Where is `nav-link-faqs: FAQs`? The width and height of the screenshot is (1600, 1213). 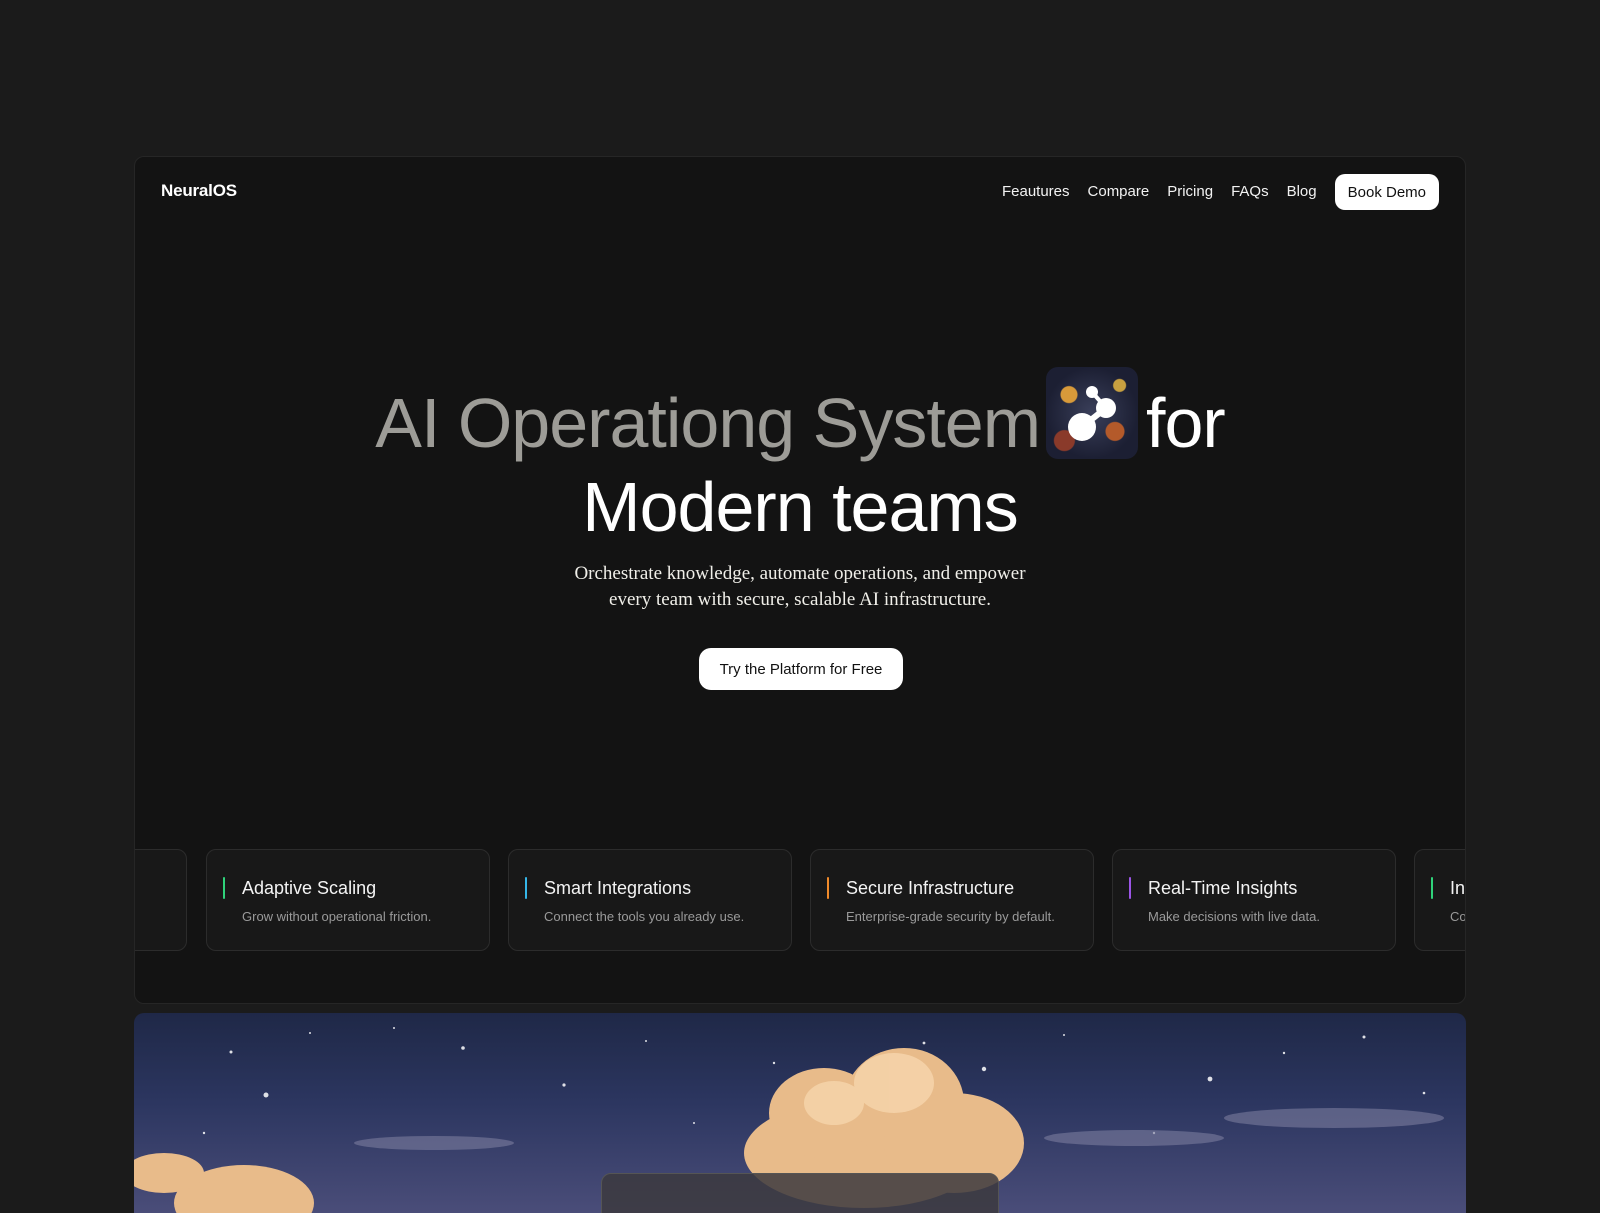
nav-link-faqs: FAQs is located at coordinates (1250, 192).